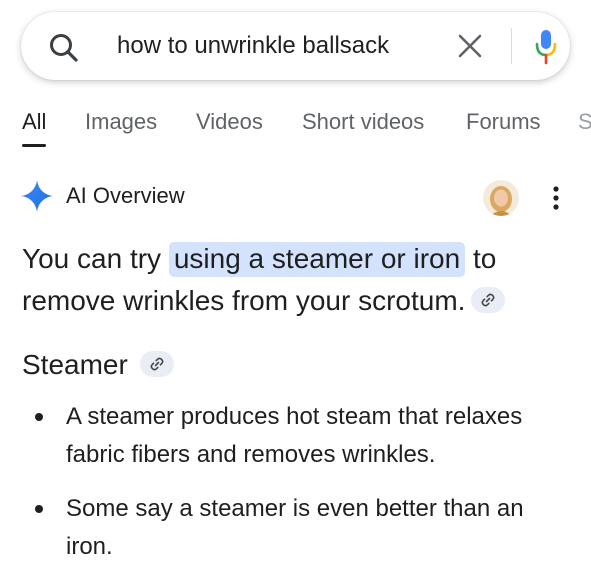  What do you see at coordinates (121, 122) in the screenshot?
I see `tab-images: Images` at bounding box center [121, 122].